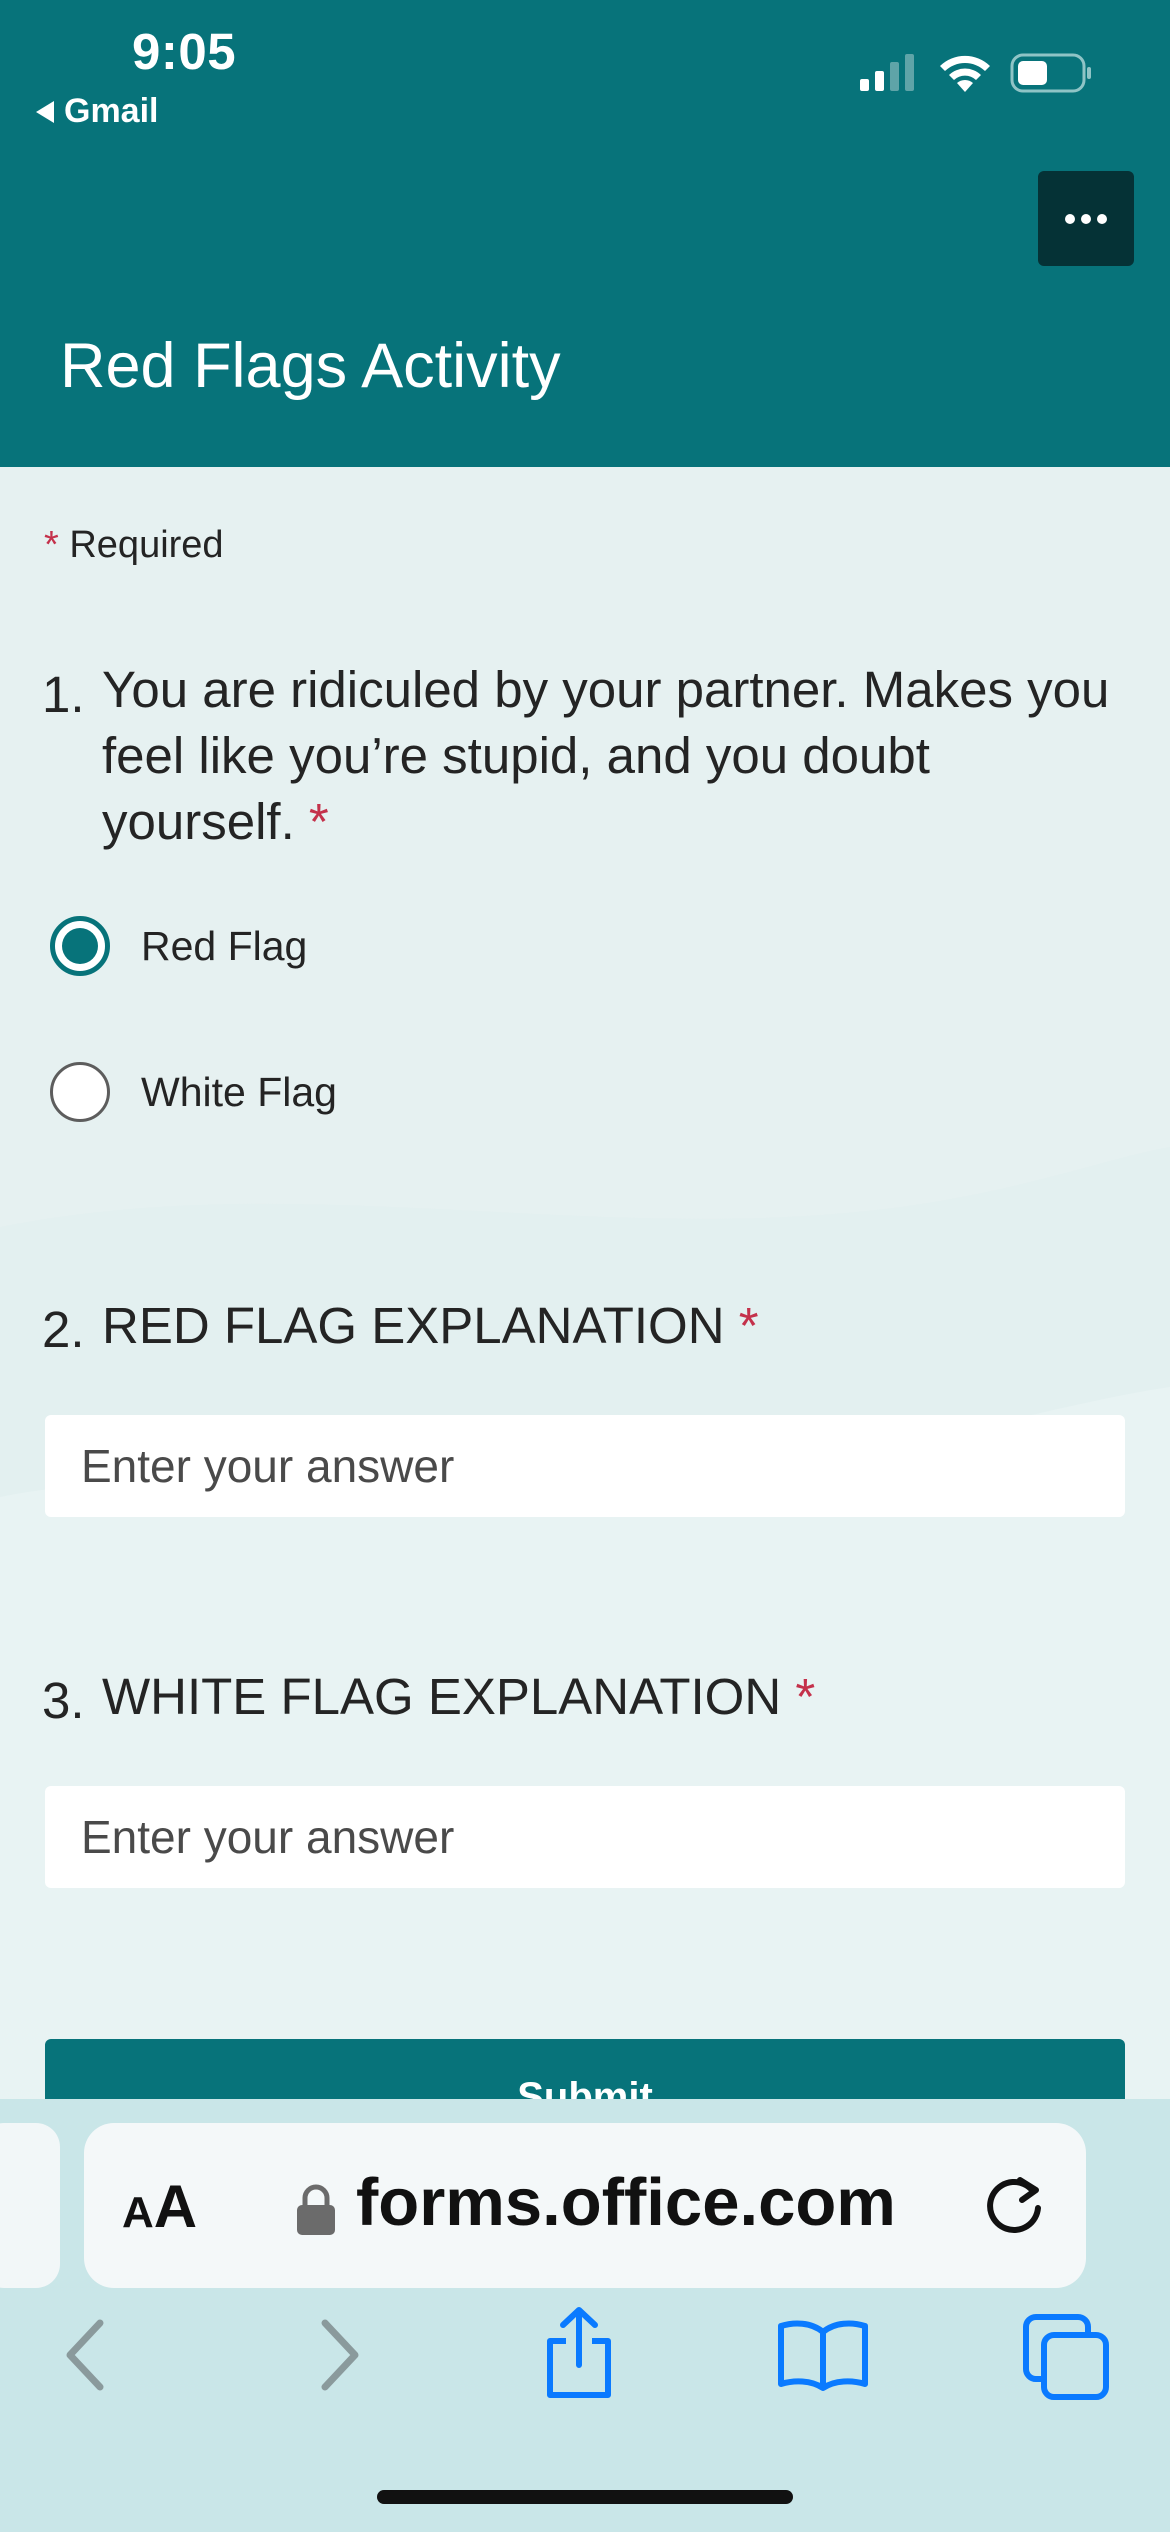 Image resolution: width=1170 pixels, height=2532 pixels. Describe the element at coordinates (1050, 73) in the screenshot. I see `battery-icon` at that location.